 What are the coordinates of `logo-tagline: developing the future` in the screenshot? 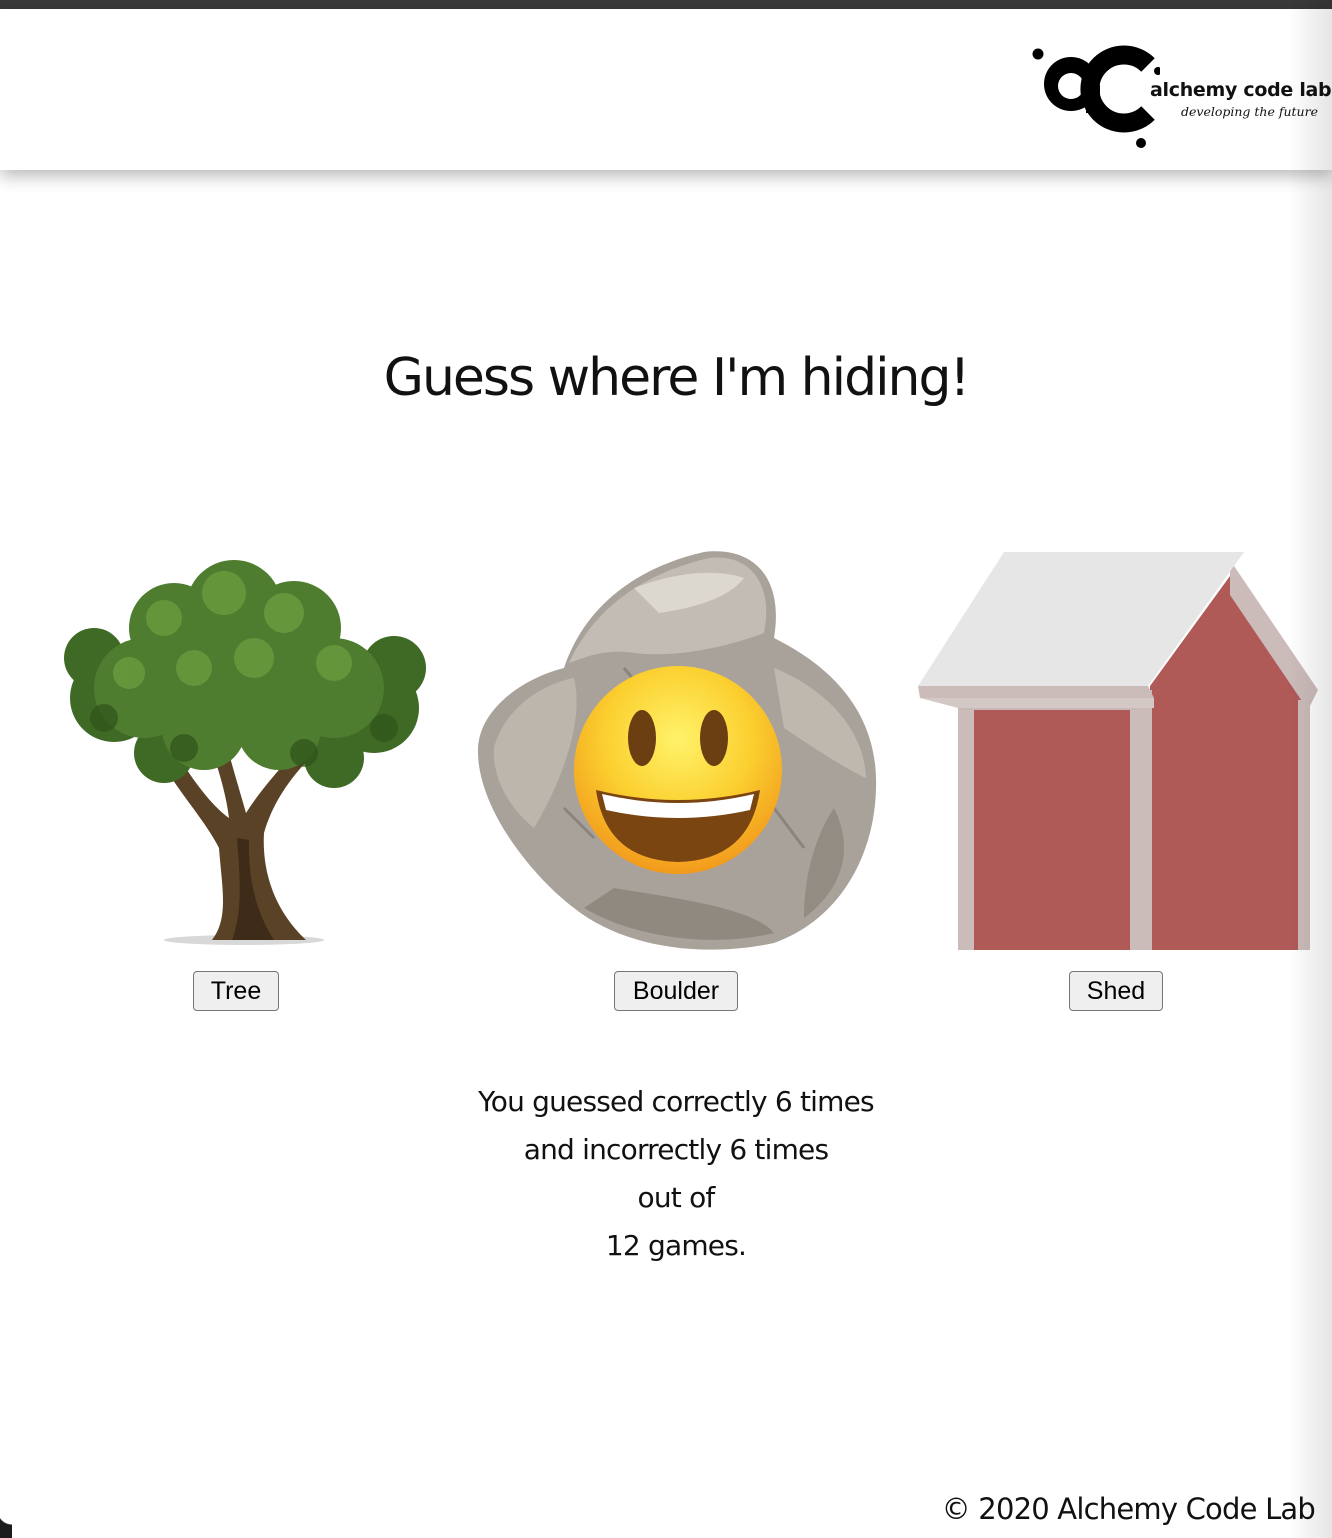 It's located at (1249, 111).